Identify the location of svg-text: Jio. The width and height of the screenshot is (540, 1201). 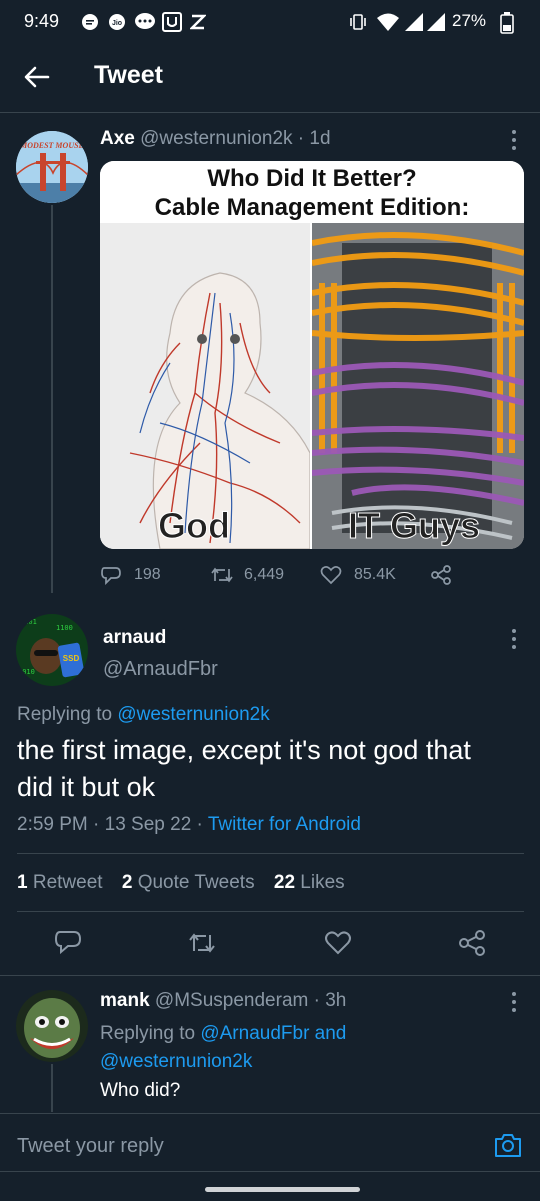
(117, 23).